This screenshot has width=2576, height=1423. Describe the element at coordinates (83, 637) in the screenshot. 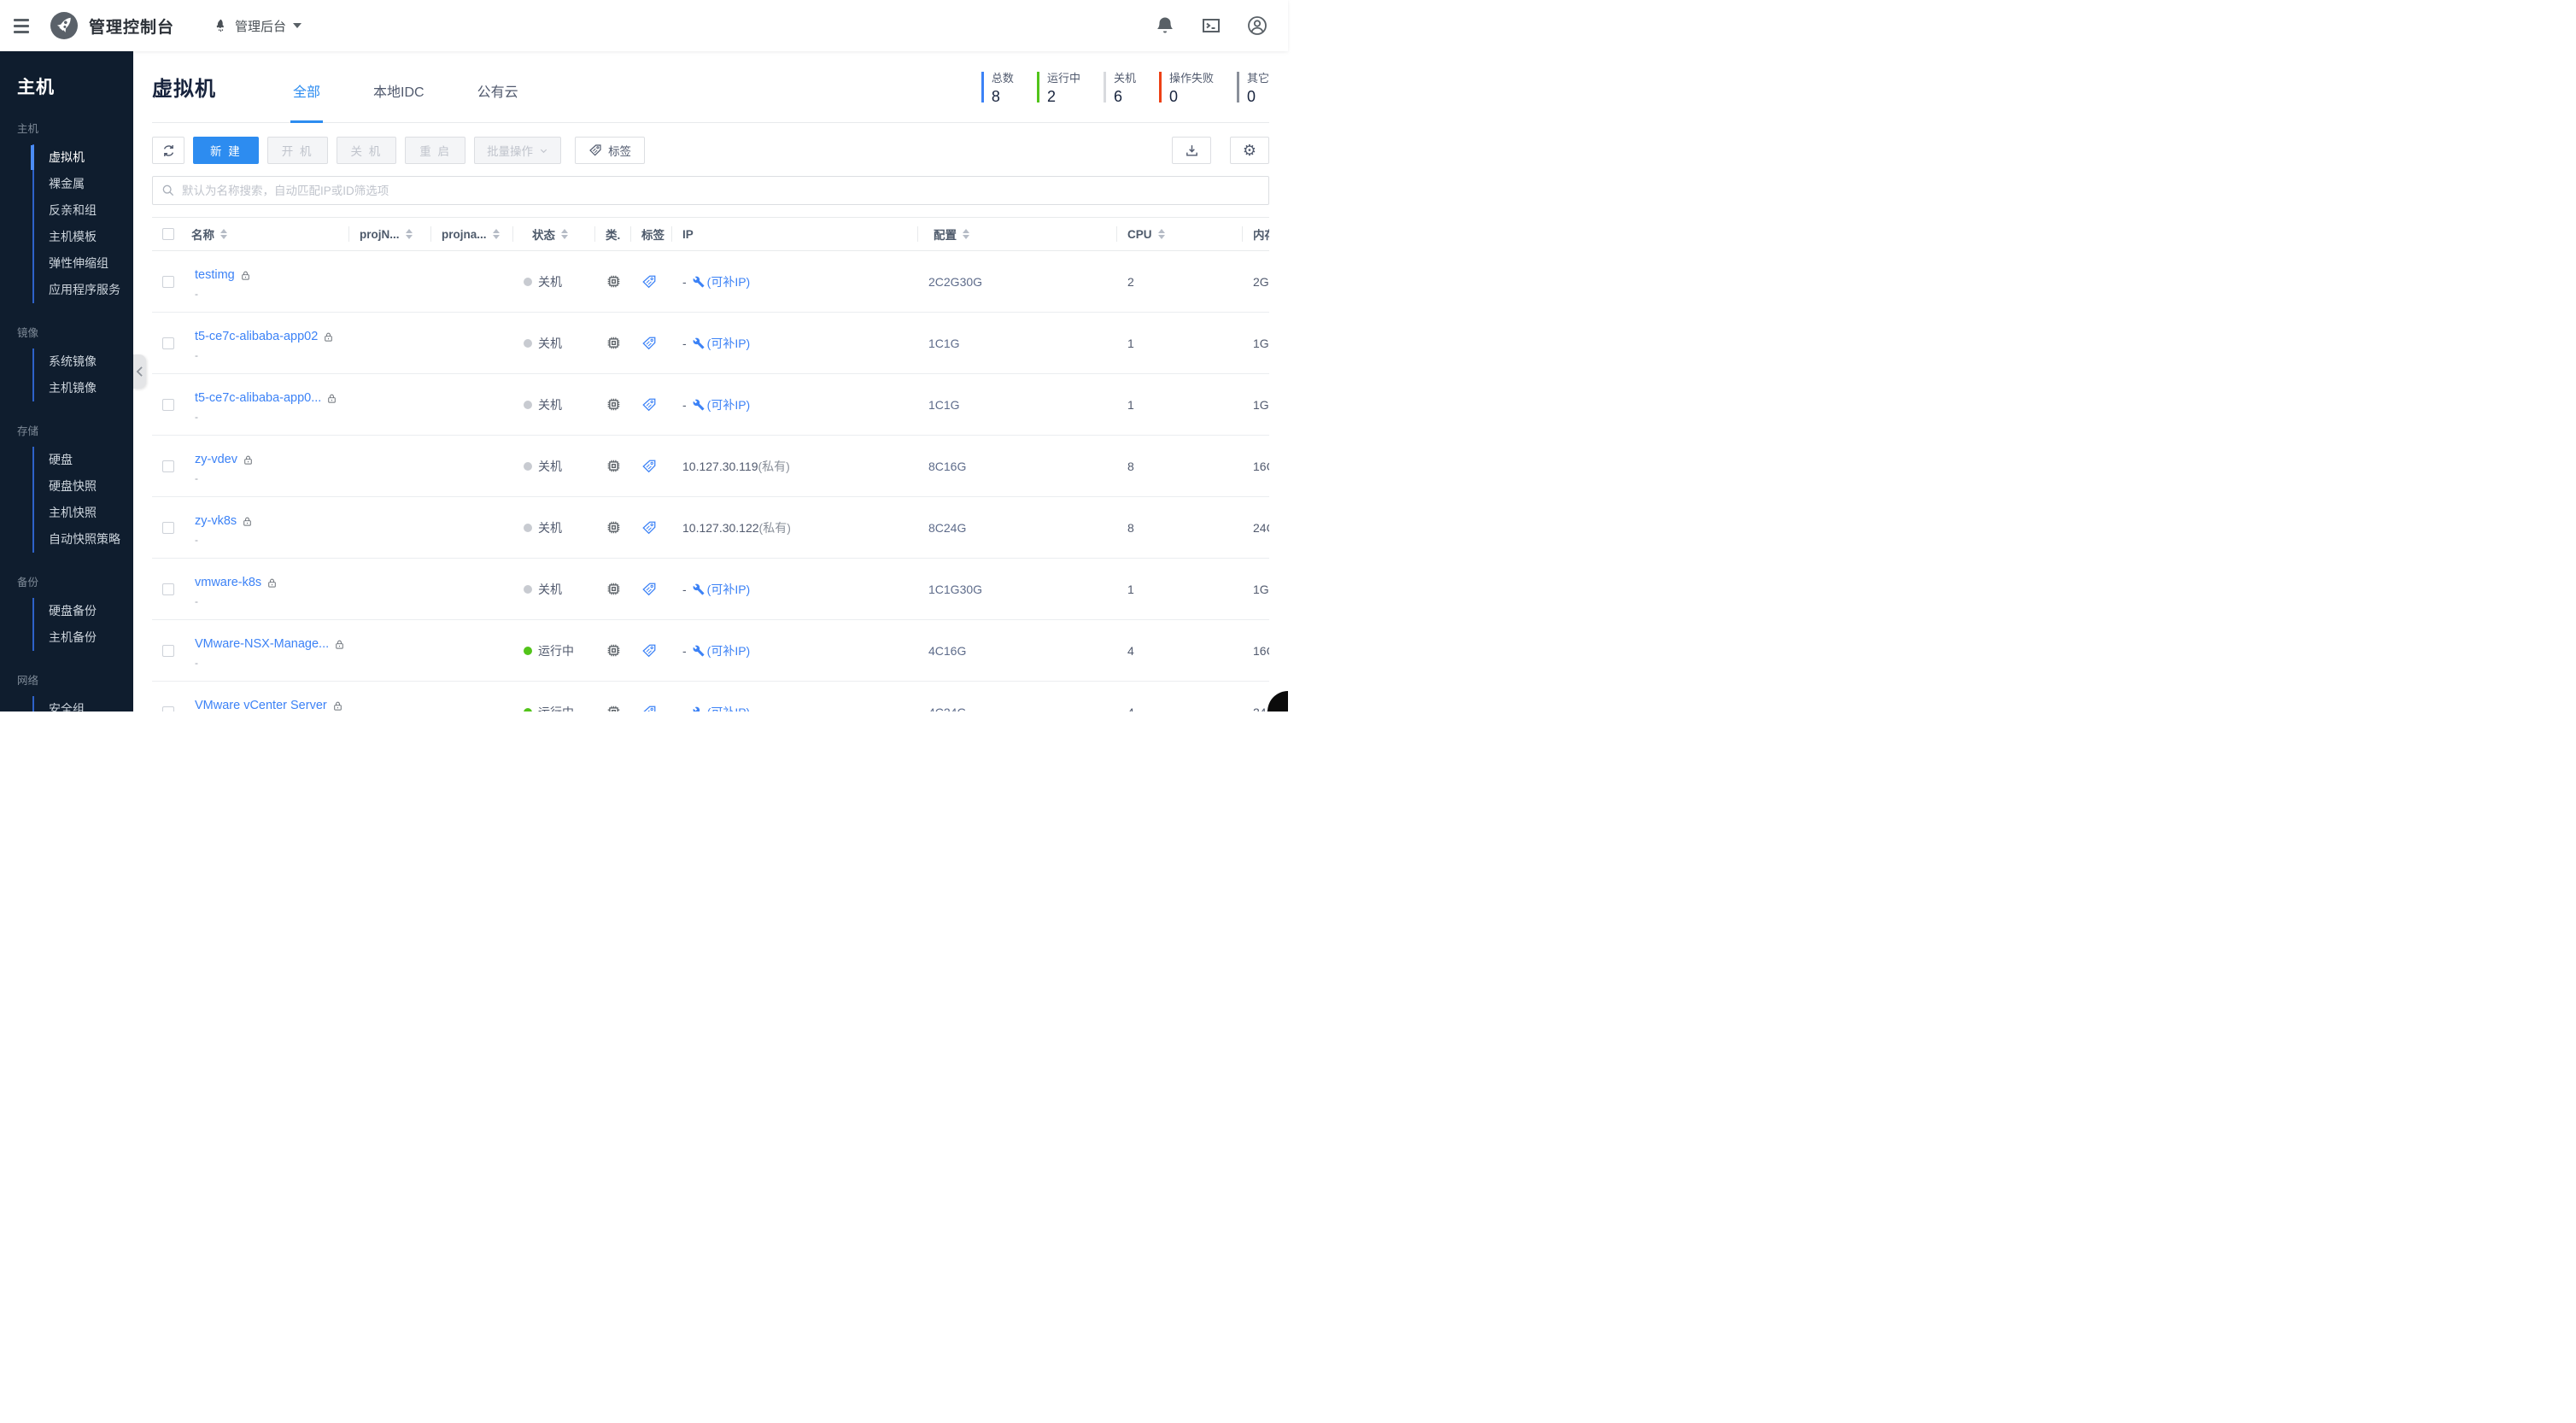

I see `sidebar-item-host-backup: 主机备份` at that location.